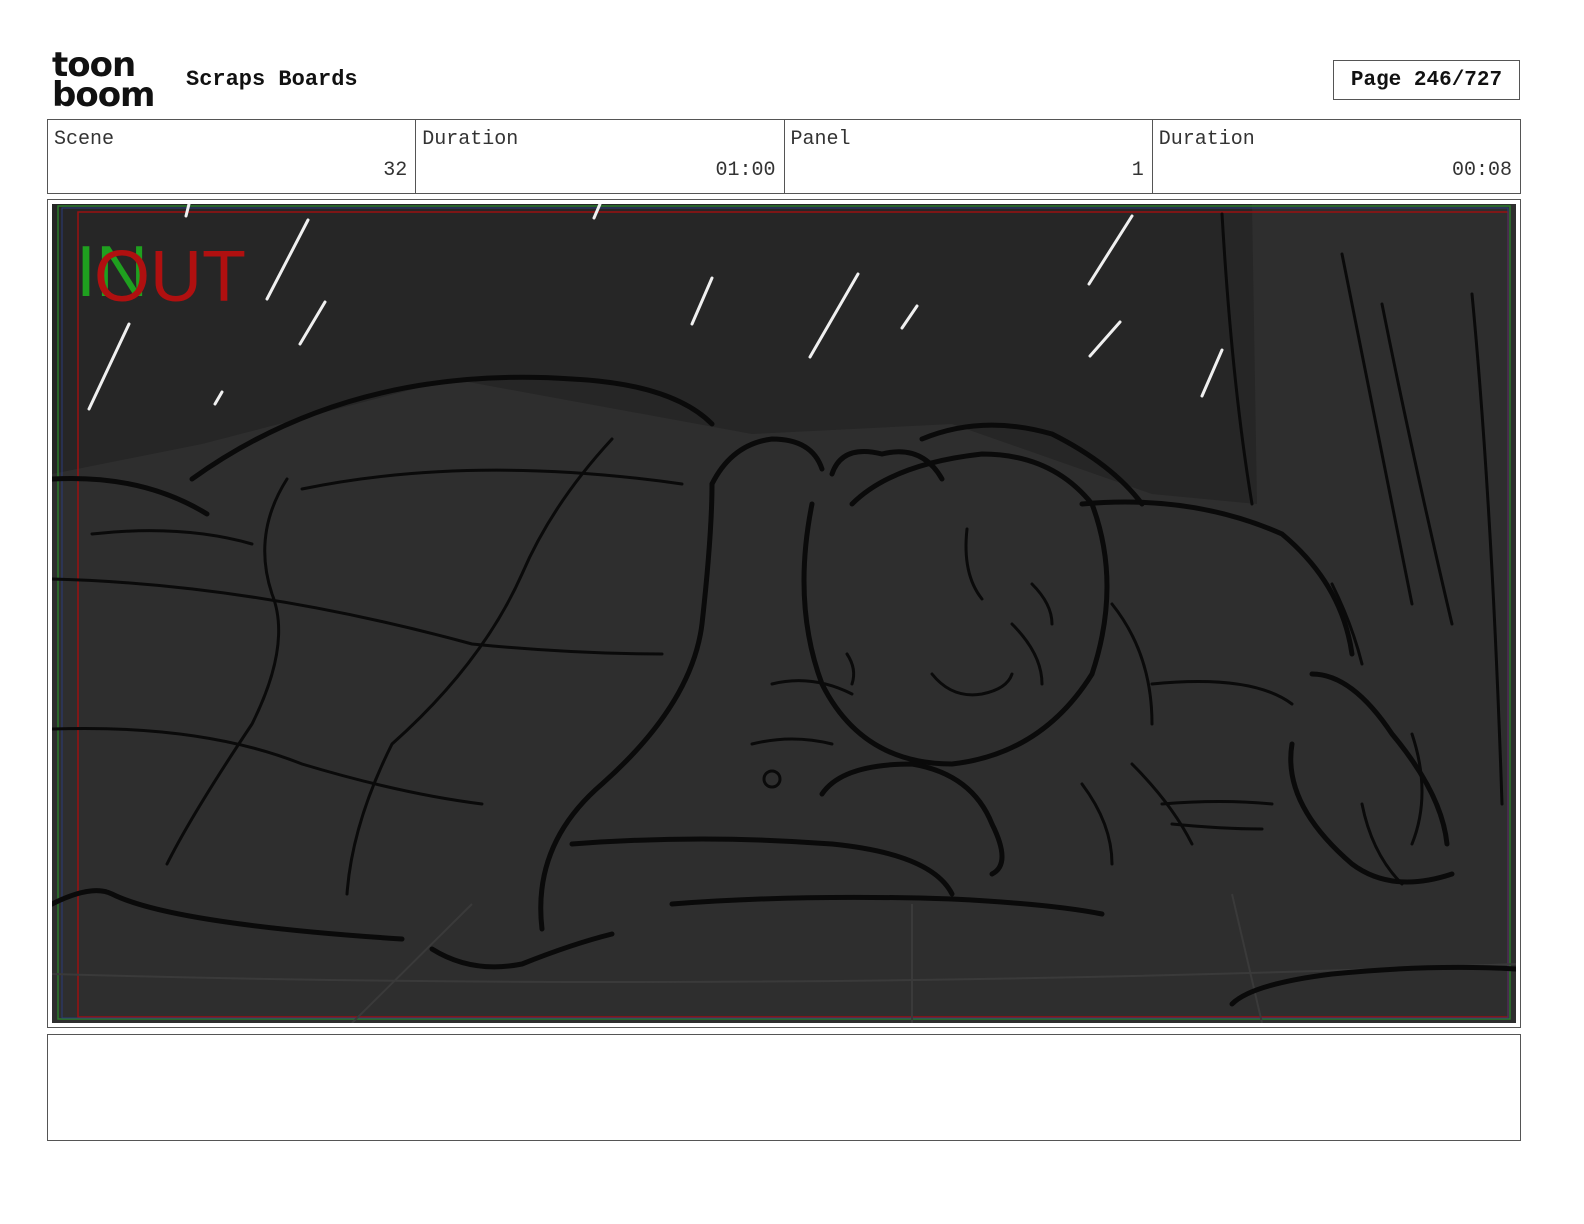  Describe the element at coordinates (1426, 80) in the screenshot. I see `page-number: Page 246/727` at that location.